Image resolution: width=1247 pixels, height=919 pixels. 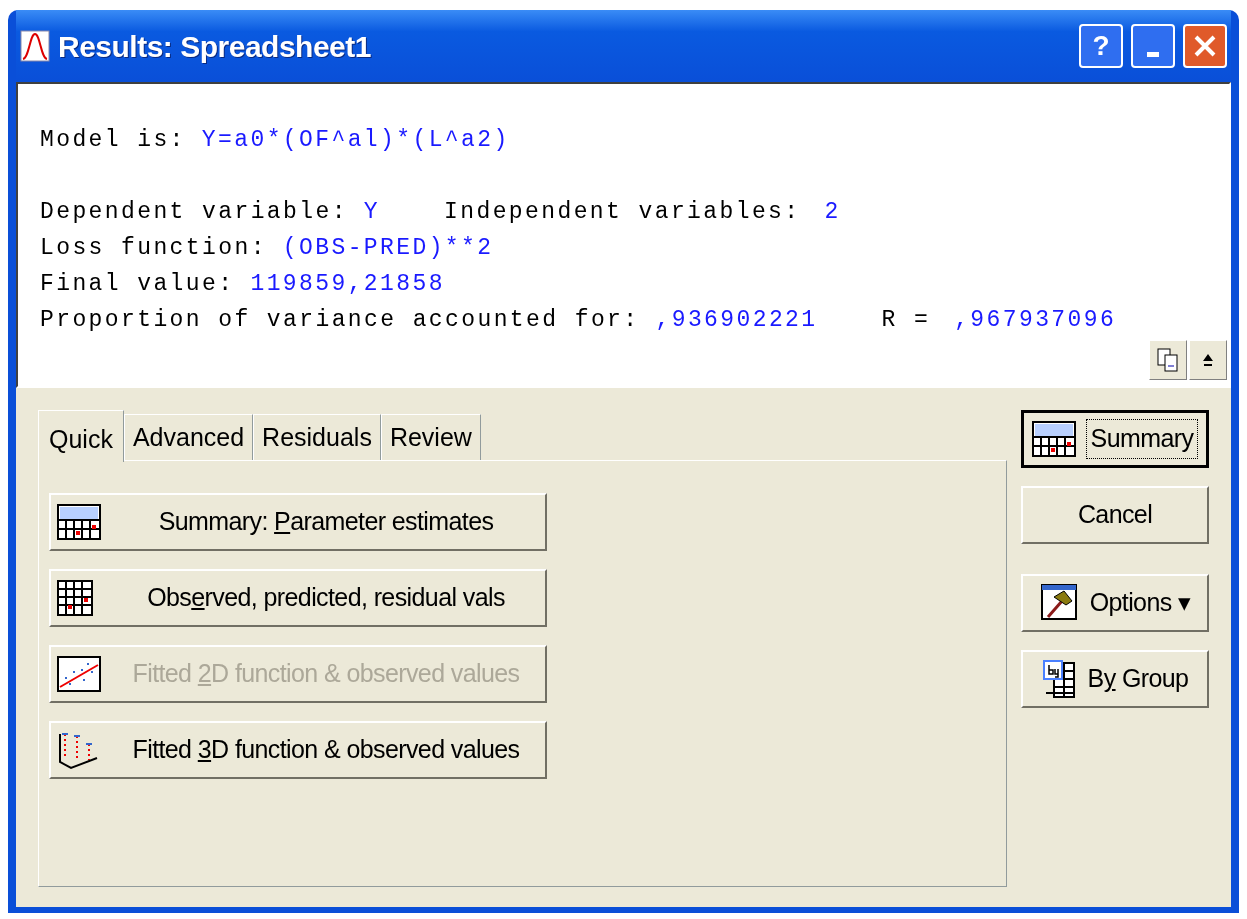 I want to click on grid-icon, so click(x=75, y=598).